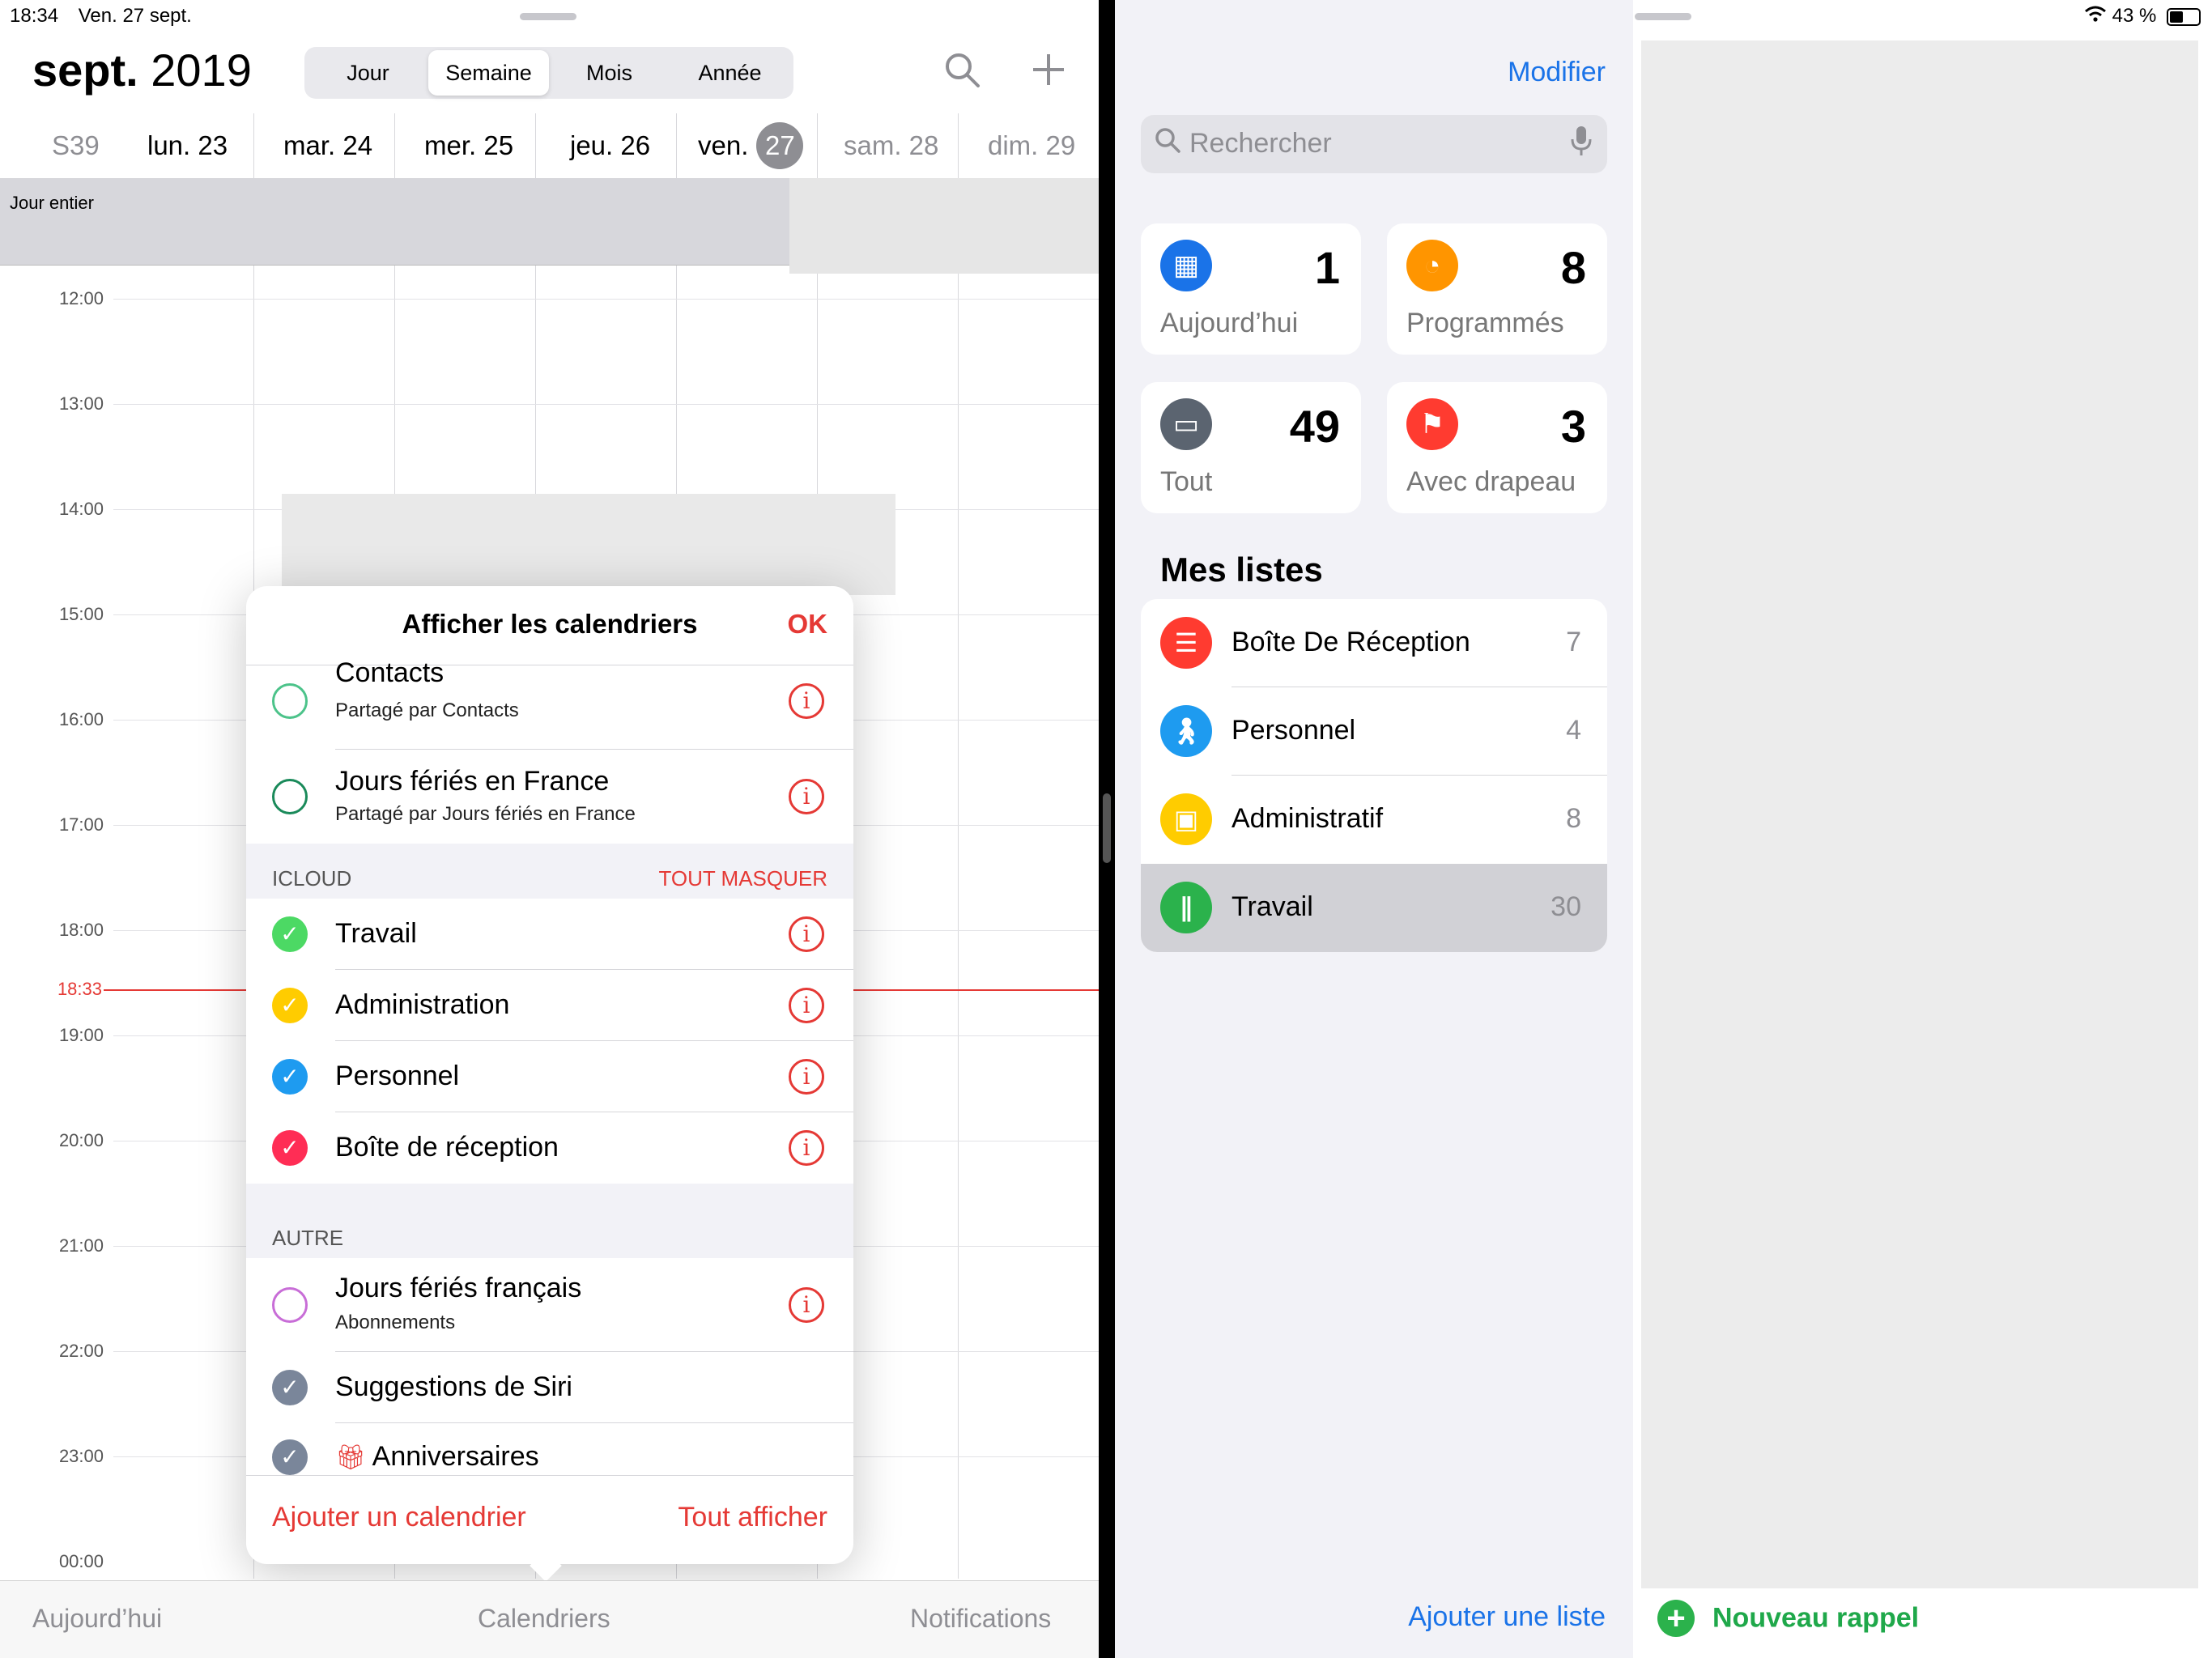 The image size is (2212, 1658). I want to click on smart-list-count: 1, so click(1327, 267).